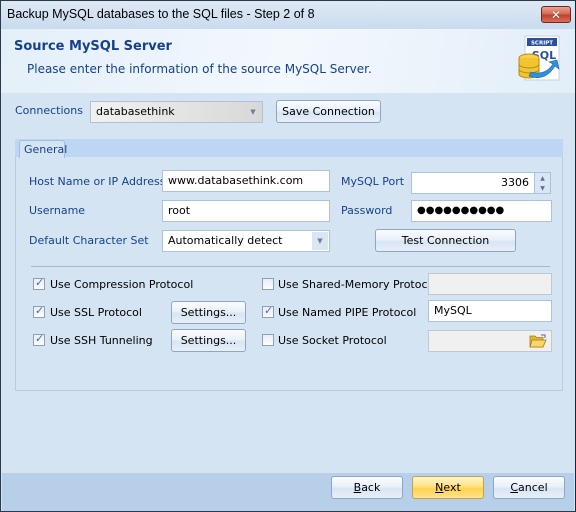  Describe the element at coordinates (367, 210) in the screenshot. I see `password-label: Password` at that location.